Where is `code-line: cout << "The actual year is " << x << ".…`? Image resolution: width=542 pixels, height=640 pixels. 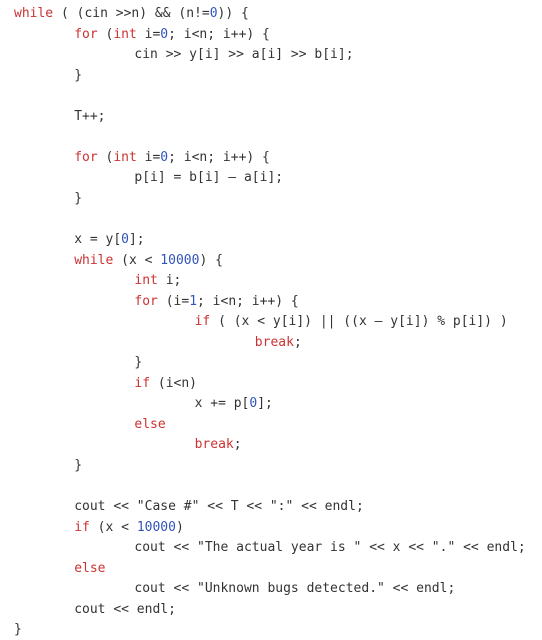
code-line: cout << "The actual year is " << x << ".… is located at coordinates (271, 548).